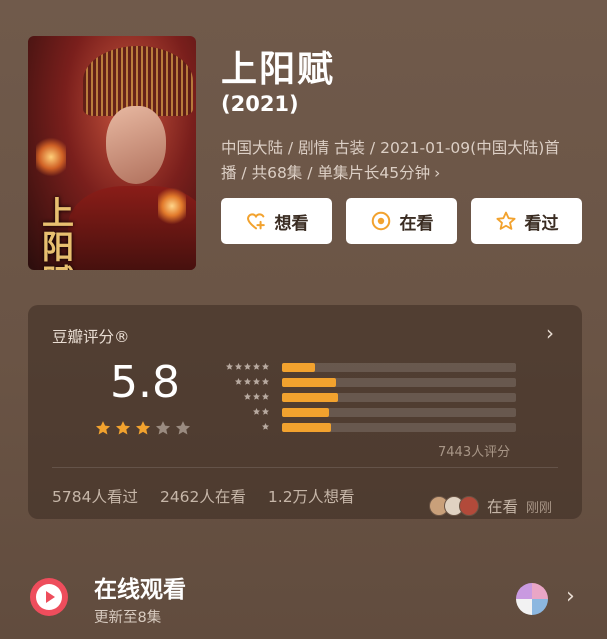 This screenshot has width=607, height=639. I want to click on rating-score: 5.8, so click(145, 382).